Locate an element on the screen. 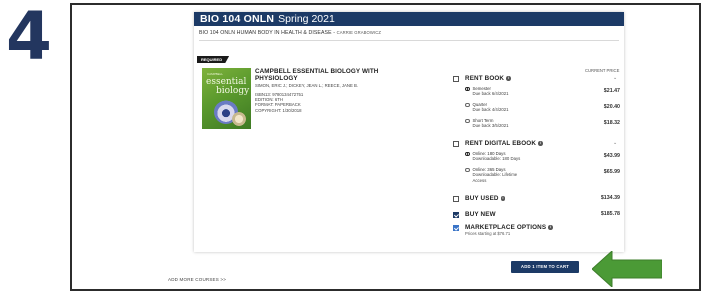 The height and width of the screenshot is (294, 704). rent-digital-option: RENT DIGITAL EBOOK i is located at coordinates (498, 143).